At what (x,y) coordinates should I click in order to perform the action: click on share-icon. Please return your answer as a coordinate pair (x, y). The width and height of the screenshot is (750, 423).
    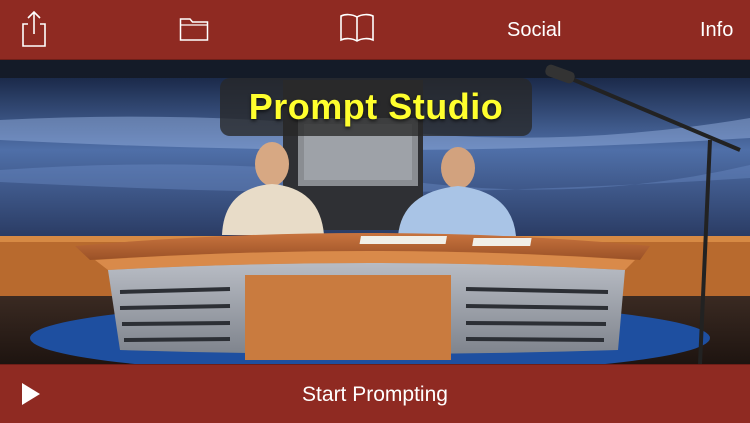
    Looking at the image, I should click on (34, 29).